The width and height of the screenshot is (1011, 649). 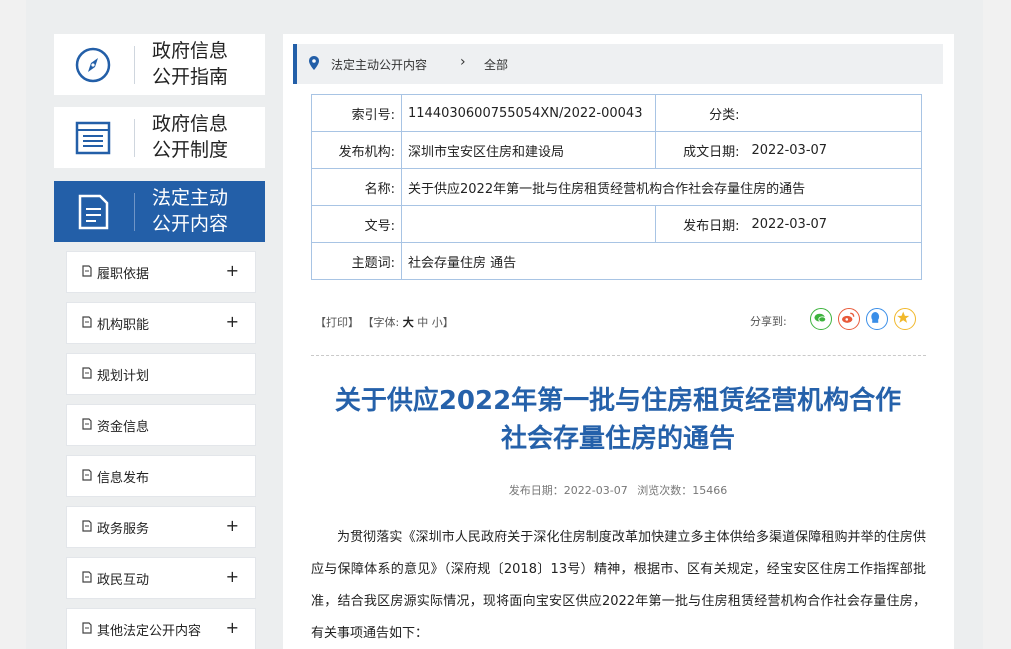 What do you see at coordinates (661, 261) in the screenshot?
I see `keywords-value: 社会存量住房 通告` at bounding box center [661, 261].